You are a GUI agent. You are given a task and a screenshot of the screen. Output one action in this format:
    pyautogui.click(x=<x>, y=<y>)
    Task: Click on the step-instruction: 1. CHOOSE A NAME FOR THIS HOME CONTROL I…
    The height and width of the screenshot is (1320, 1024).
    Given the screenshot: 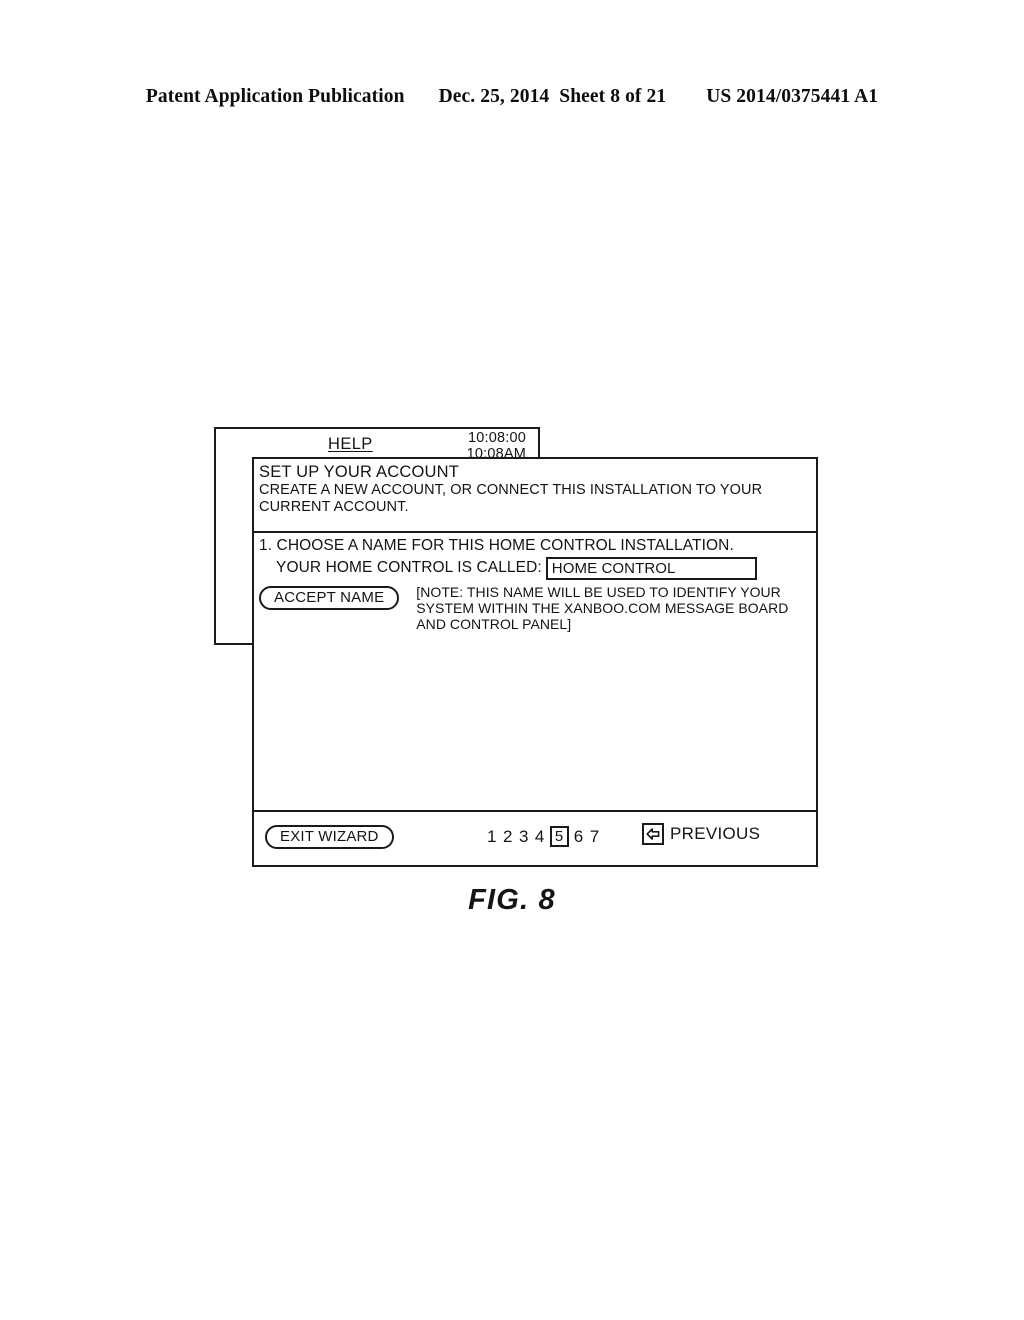 What is the action you would take?
    pyautogui.click(x=496, y=545)
    